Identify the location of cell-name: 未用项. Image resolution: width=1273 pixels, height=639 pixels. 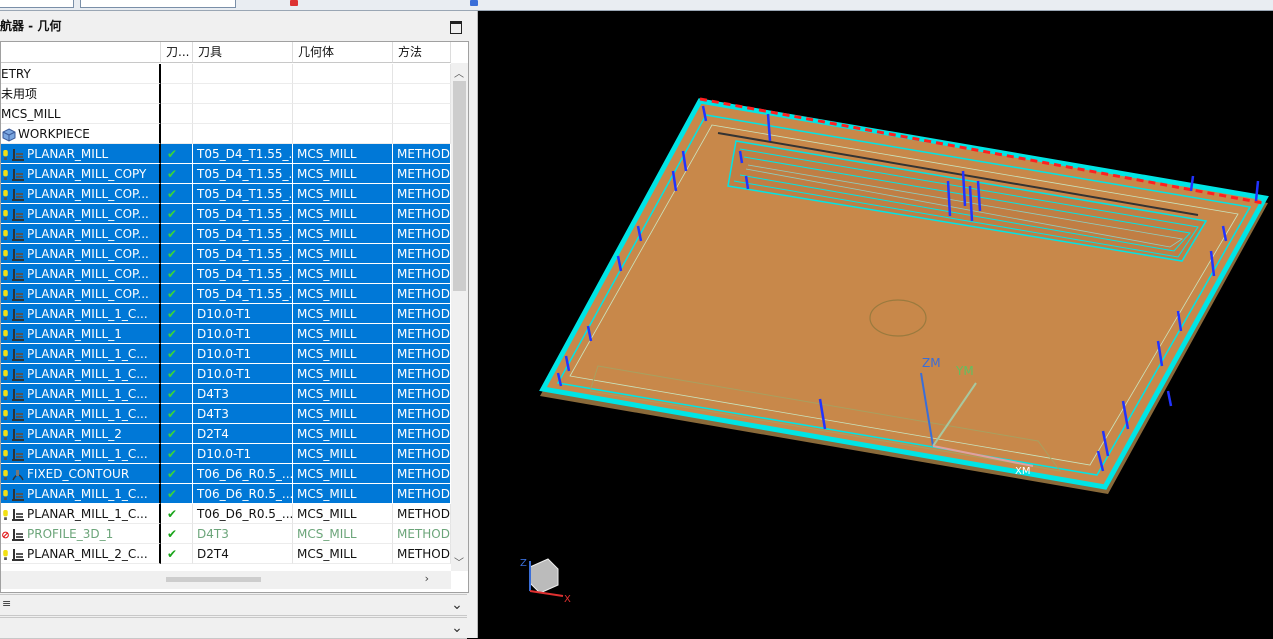
(81, 94).